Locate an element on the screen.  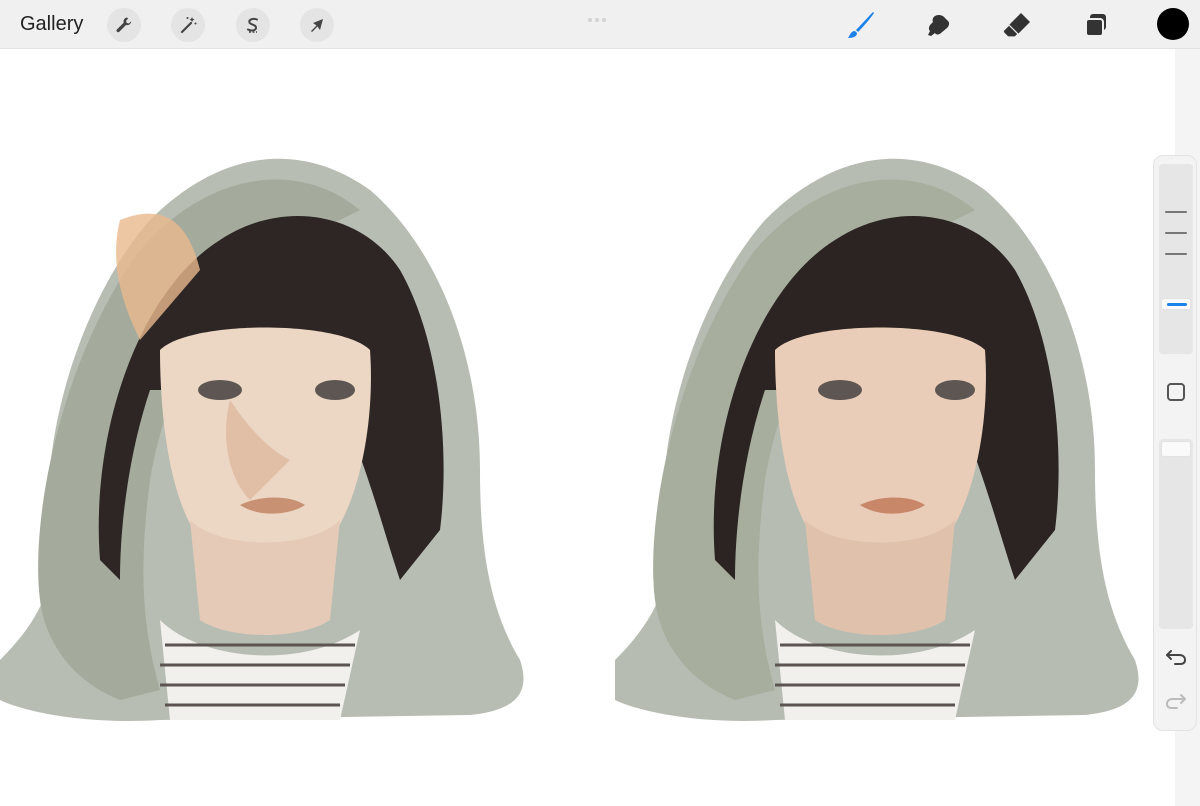
brush-size-thumb is located at coordinates (1176, 304).